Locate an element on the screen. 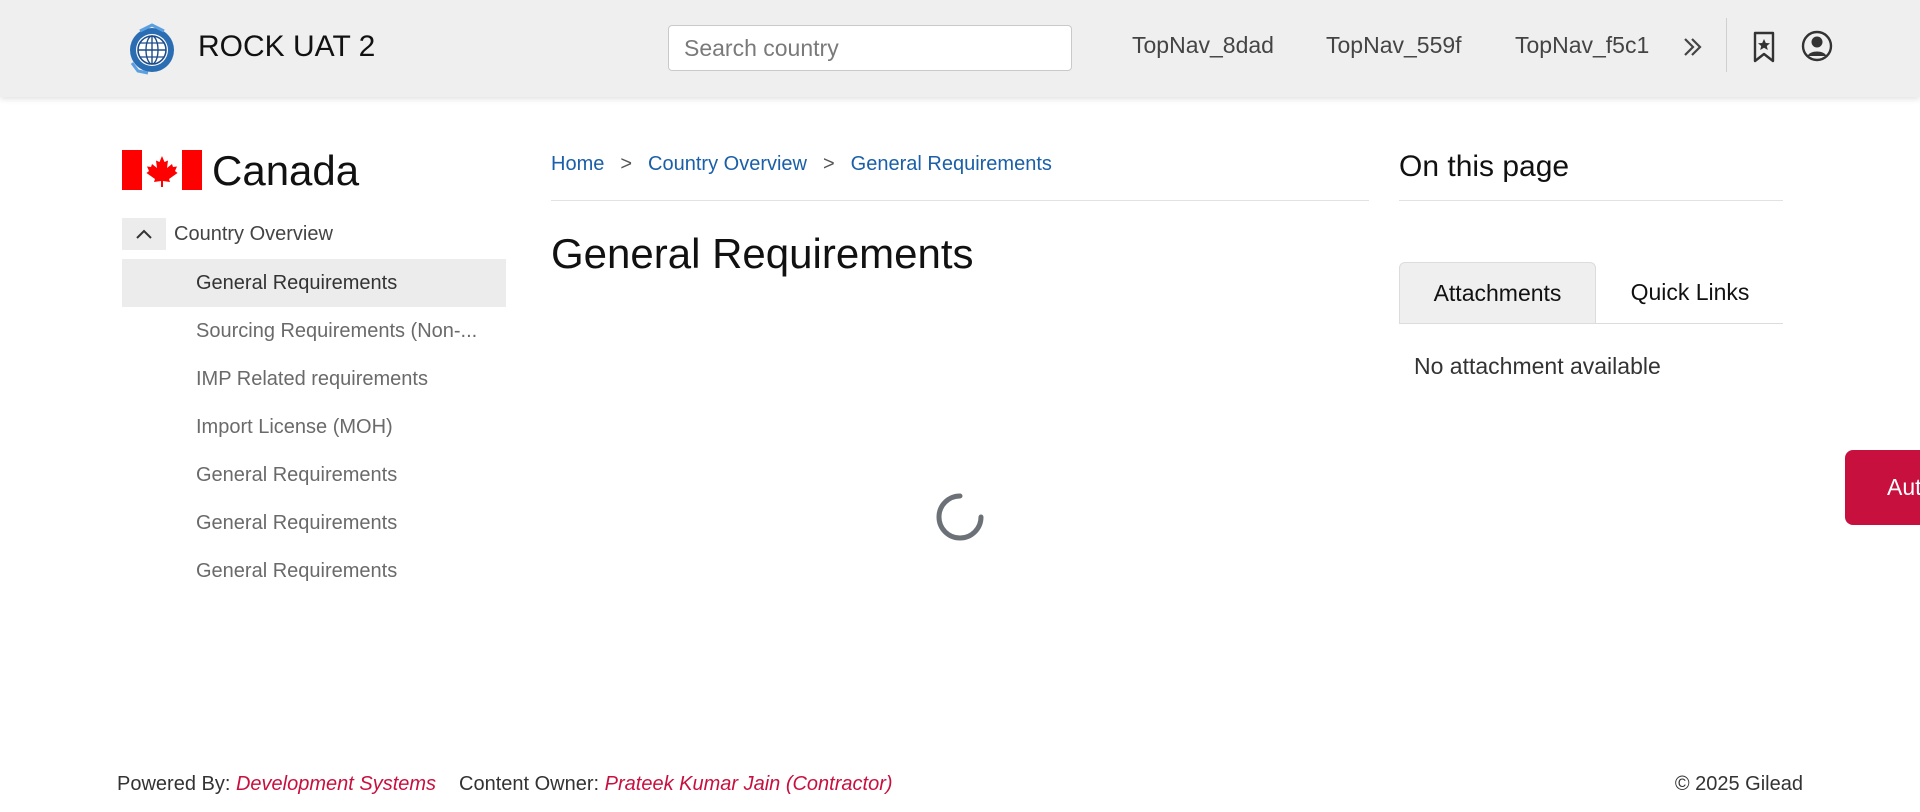 This screenshot has height=812, width=1920. empty-attachments-message: No attachment available is located at coordinates (1537, 366).